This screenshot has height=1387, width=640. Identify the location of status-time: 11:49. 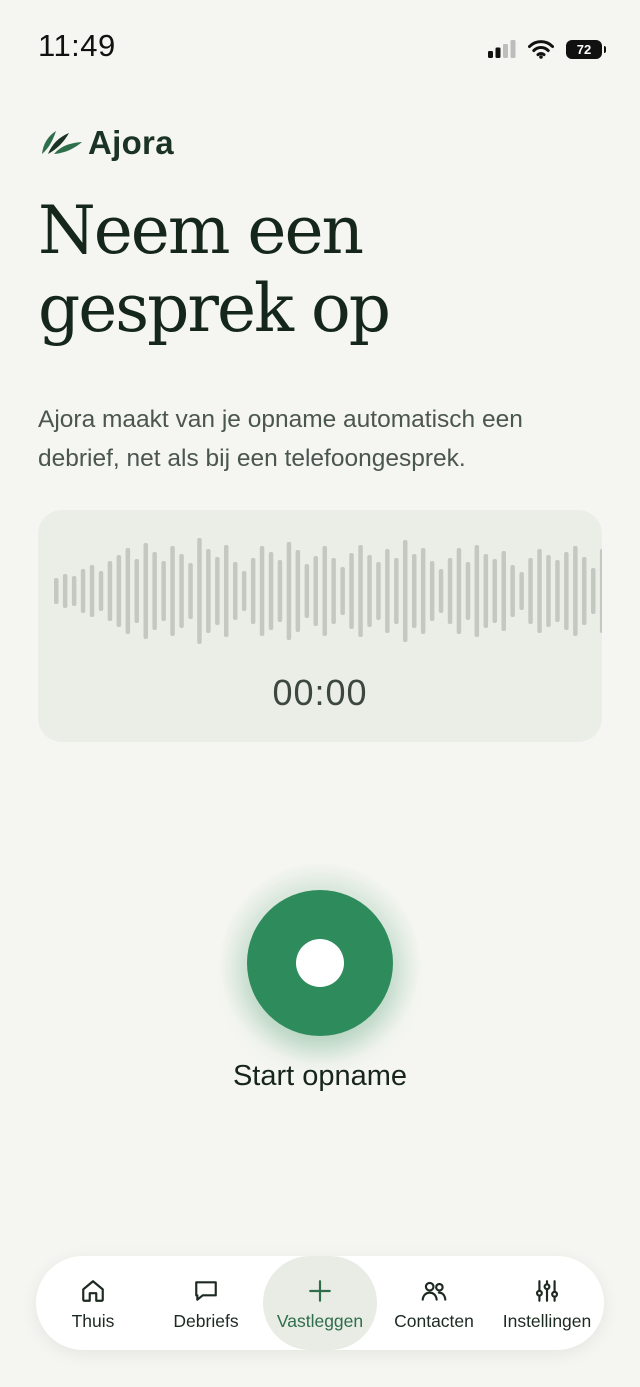
(77, 45).